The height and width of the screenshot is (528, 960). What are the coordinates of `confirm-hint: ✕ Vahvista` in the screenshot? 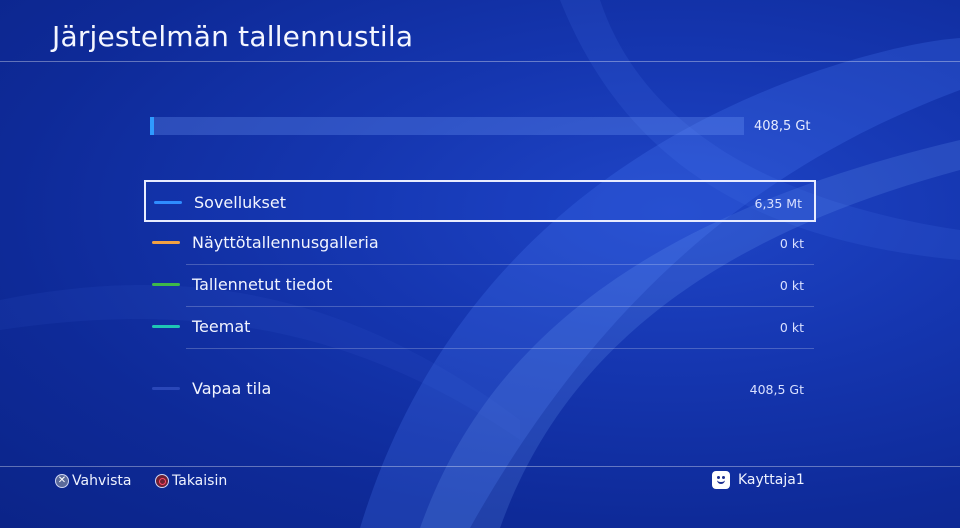 It's located at (93, 481).